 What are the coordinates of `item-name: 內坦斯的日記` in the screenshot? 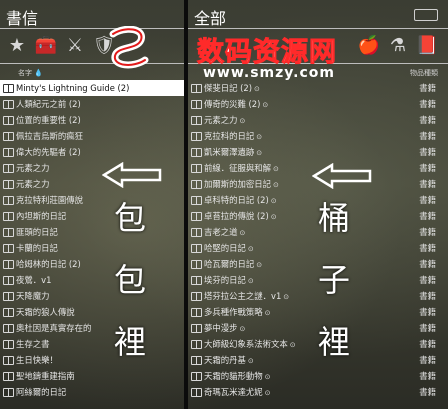 It's located at (41, 216).